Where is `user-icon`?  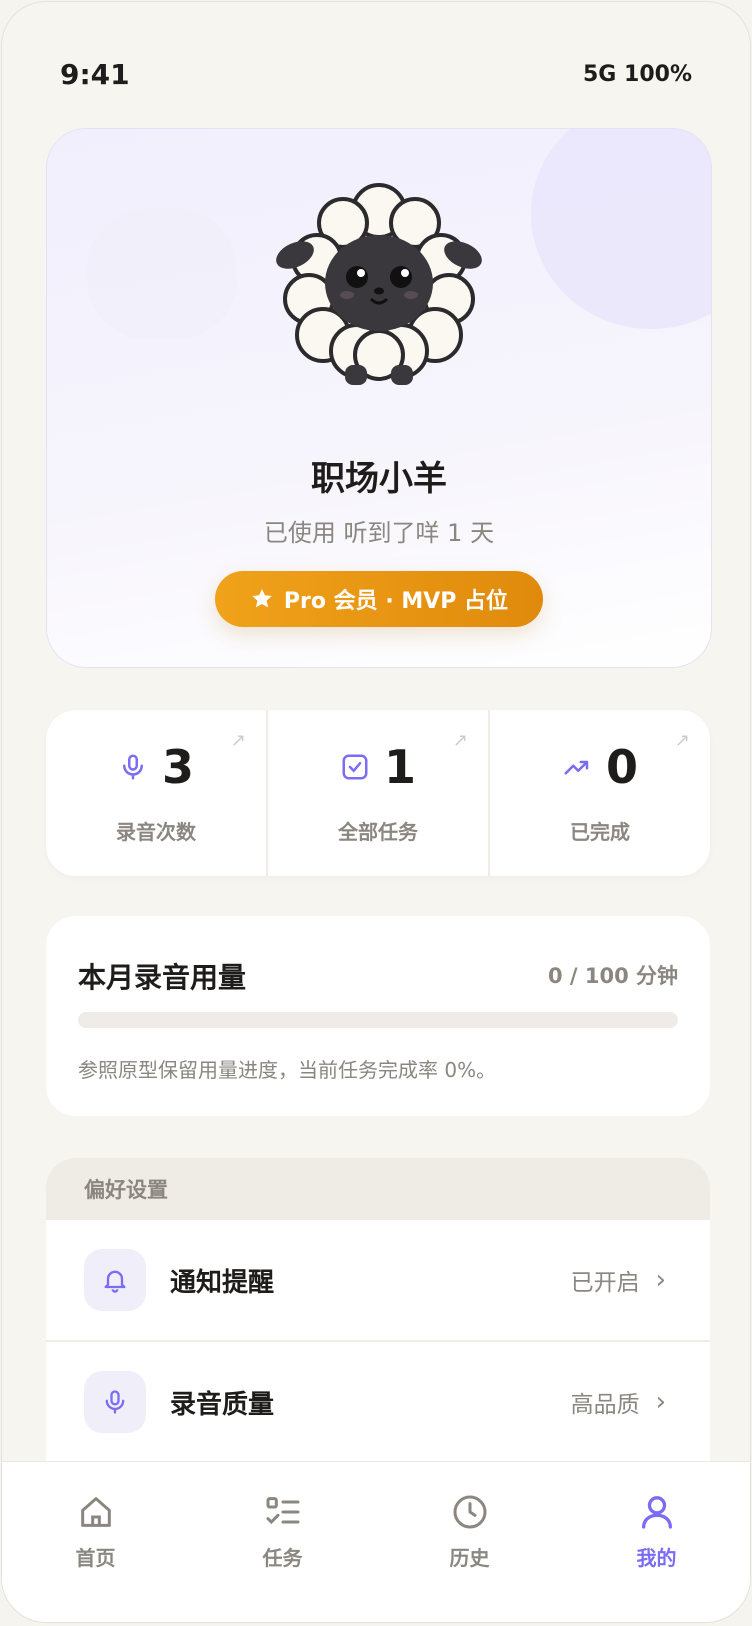 user-icon is located at coordinates (656, 1512).